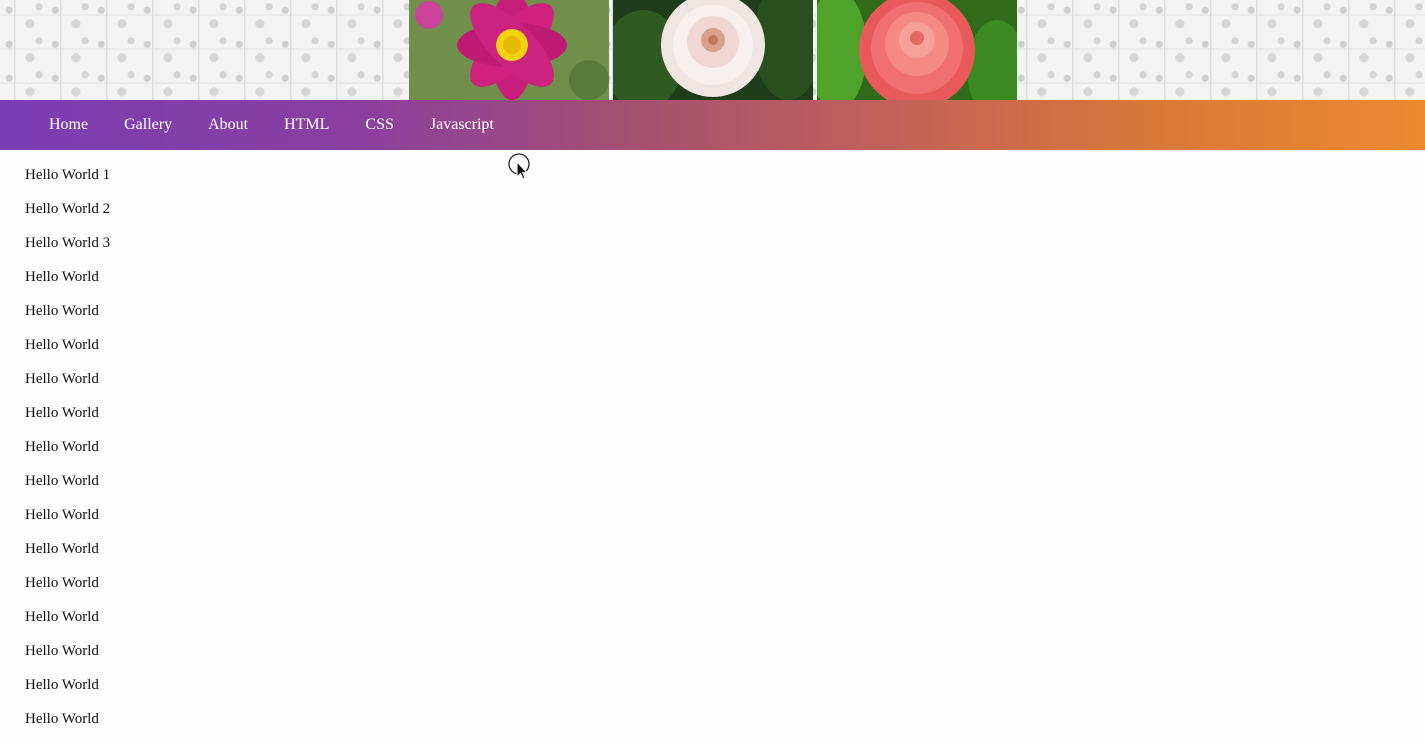  What do you see at coordinates (917, 50) in the screenshot?
I see `coral-dahlia-photo` at bounding box center [917, 50].